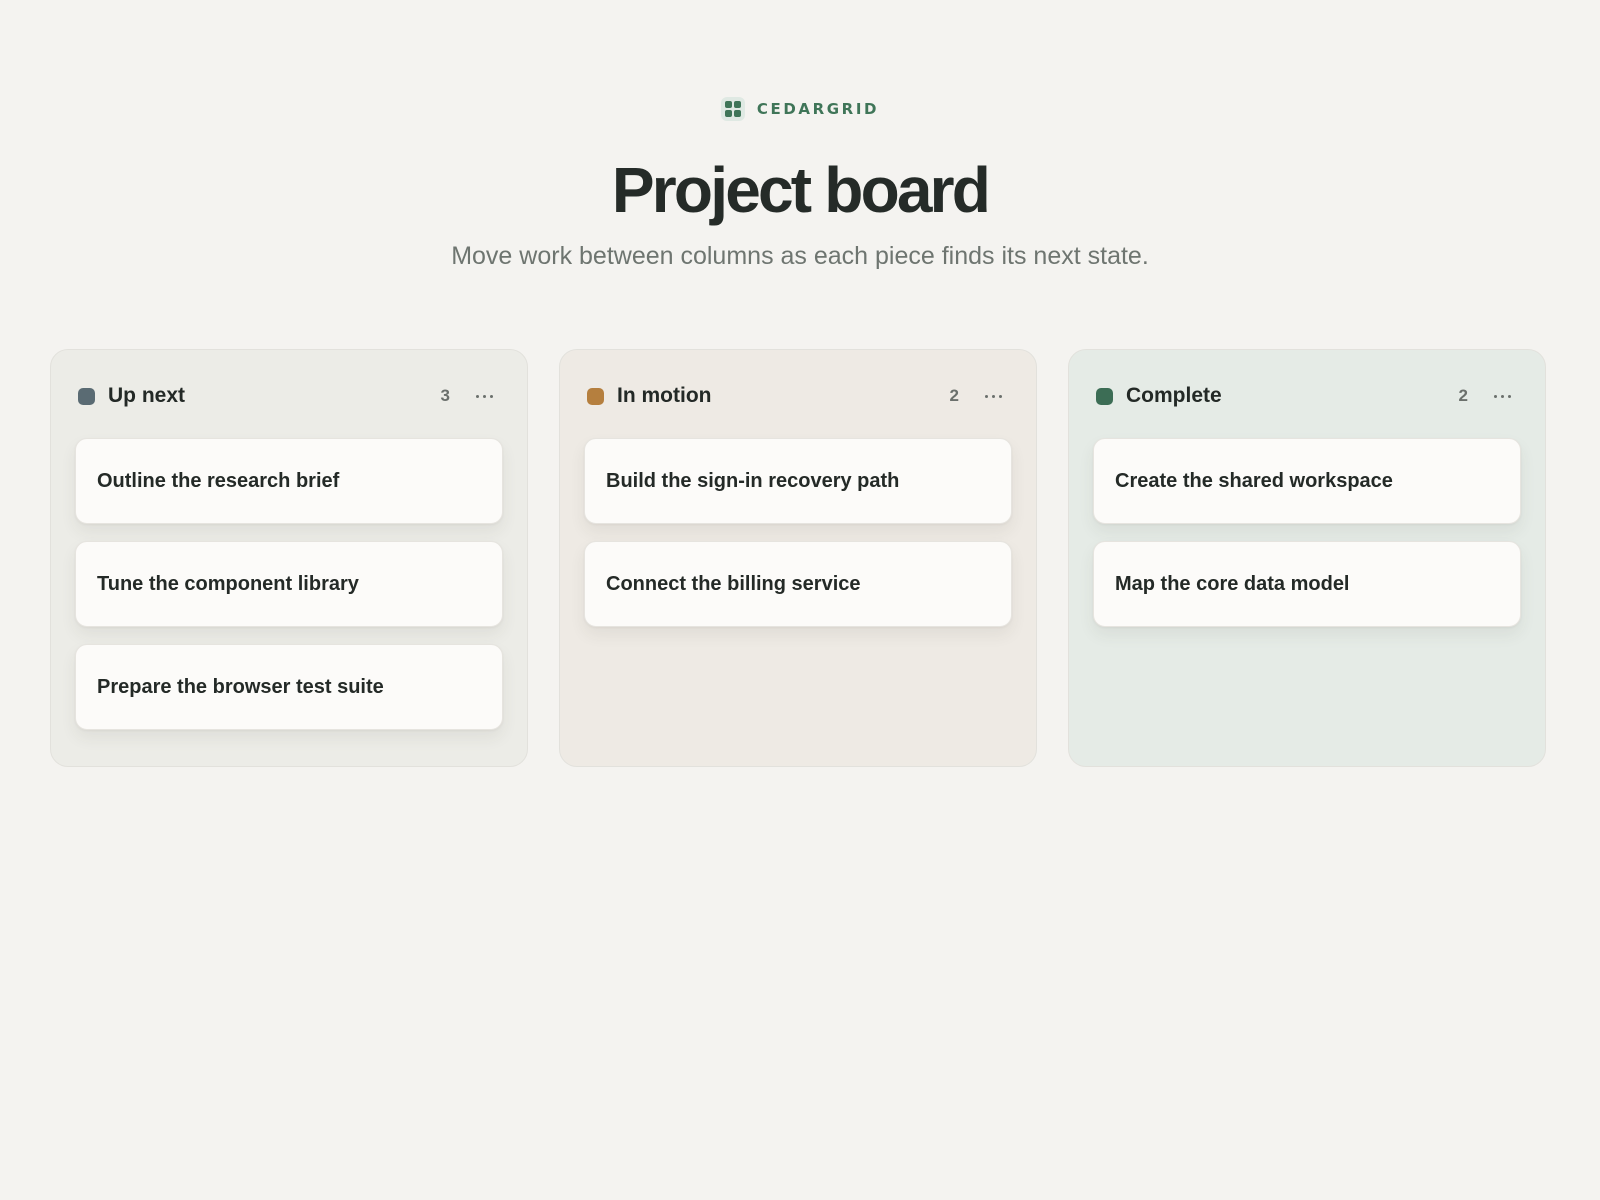 The height and width of the screenshot is (1200, 1600). I want to click on page-title: Project board, so click(801, 190).